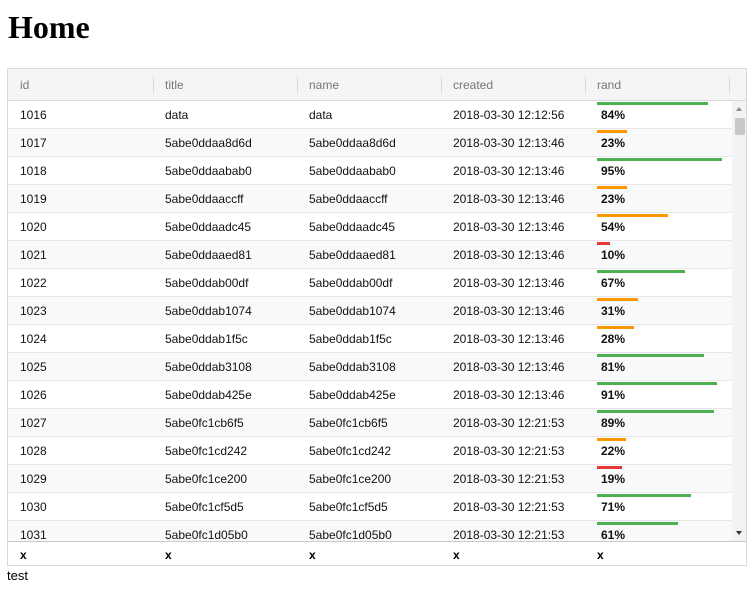 Image resolution: width=753 pixels, height=608 pixels. I want to click on cell-id: 1024, so click(33, 339).